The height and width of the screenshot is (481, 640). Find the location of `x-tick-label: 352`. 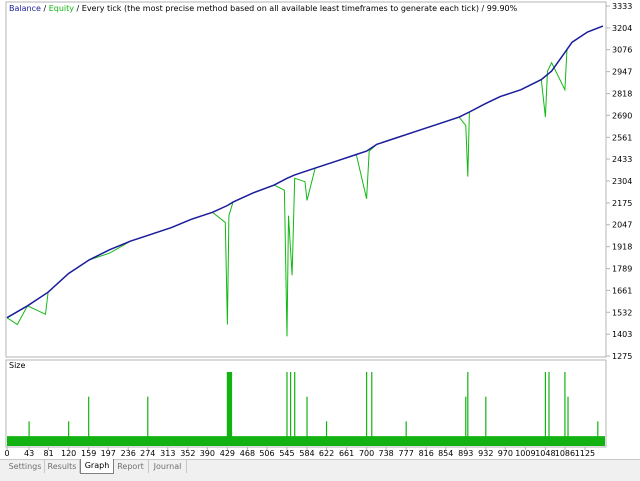

x-tick-label: 352 is located at coordinates (187, 453).